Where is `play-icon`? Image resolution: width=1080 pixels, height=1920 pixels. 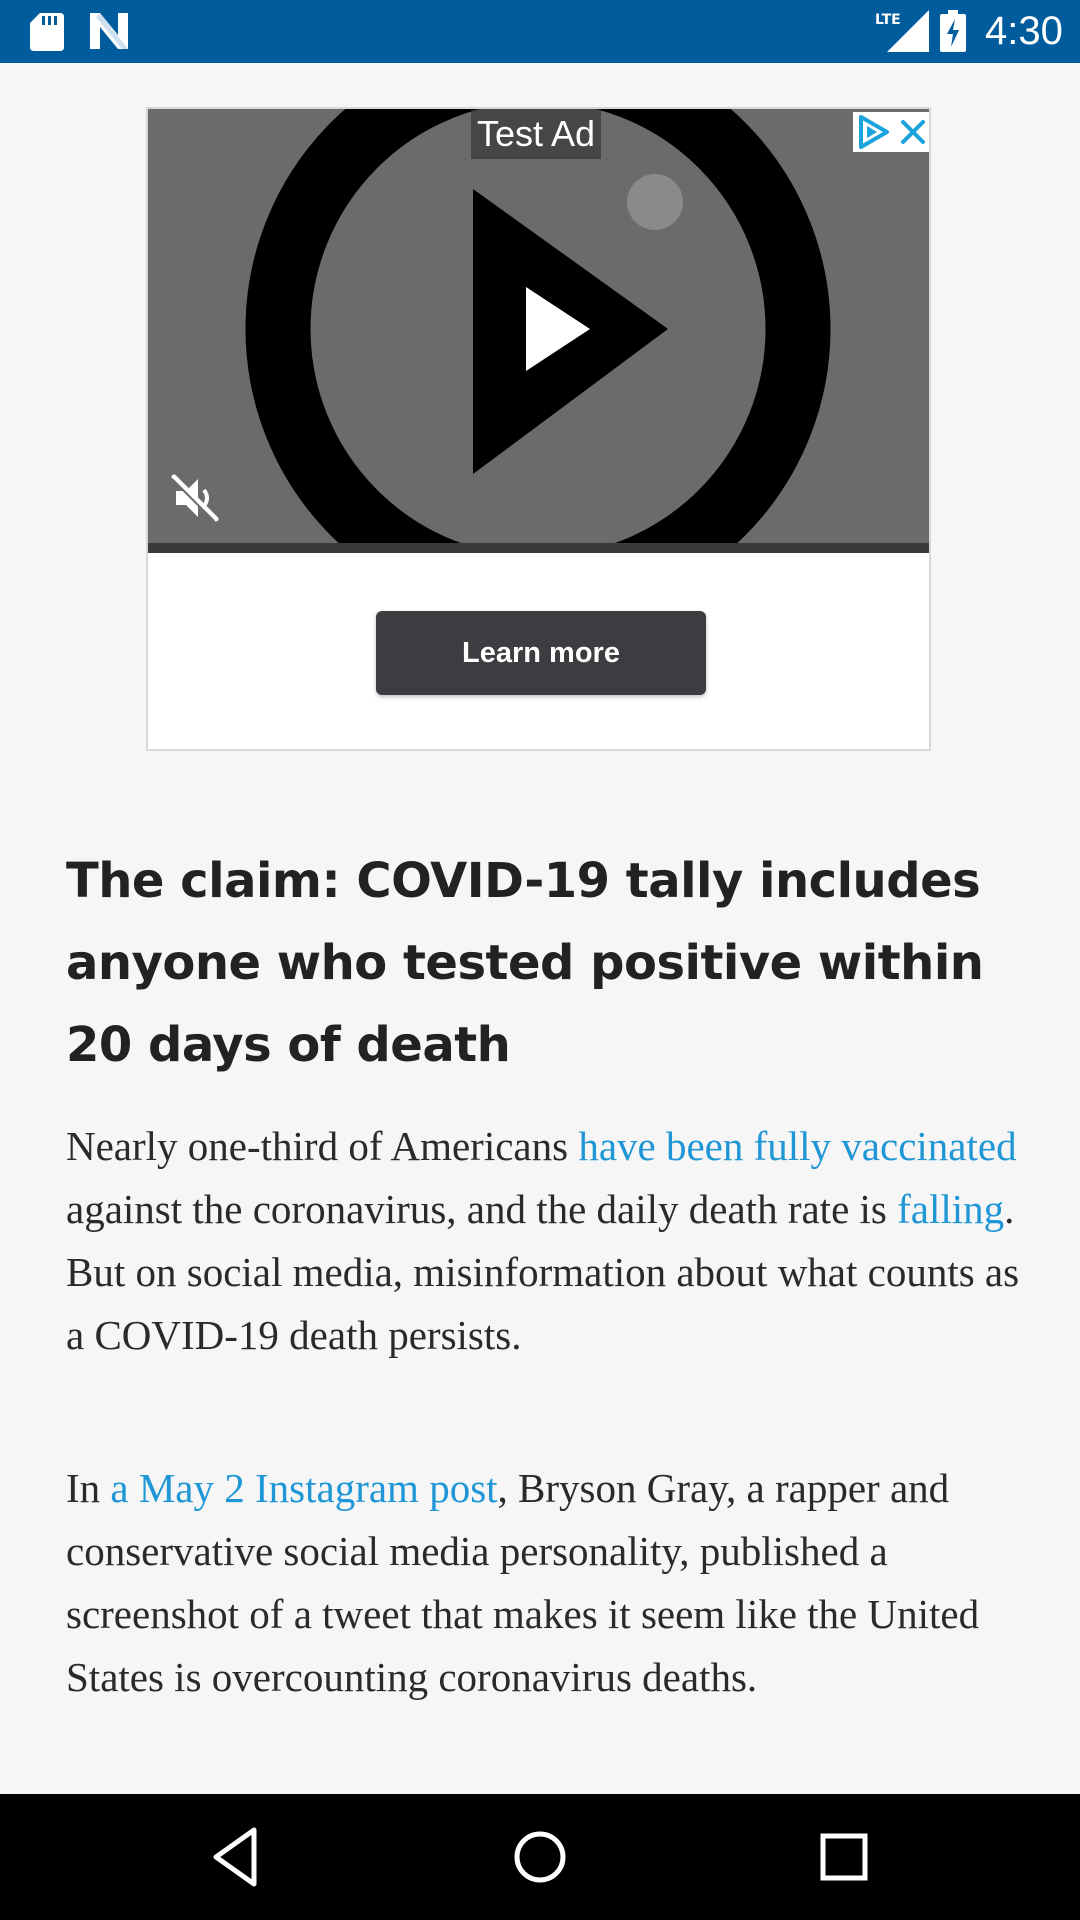
play-icon is located at coordinates (554, 329).